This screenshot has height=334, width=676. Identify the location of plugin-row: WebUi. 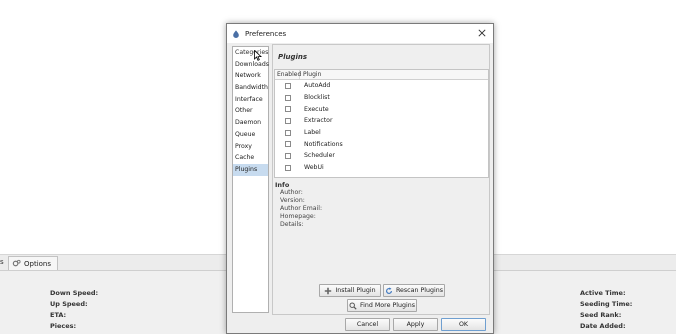
(381, 168).